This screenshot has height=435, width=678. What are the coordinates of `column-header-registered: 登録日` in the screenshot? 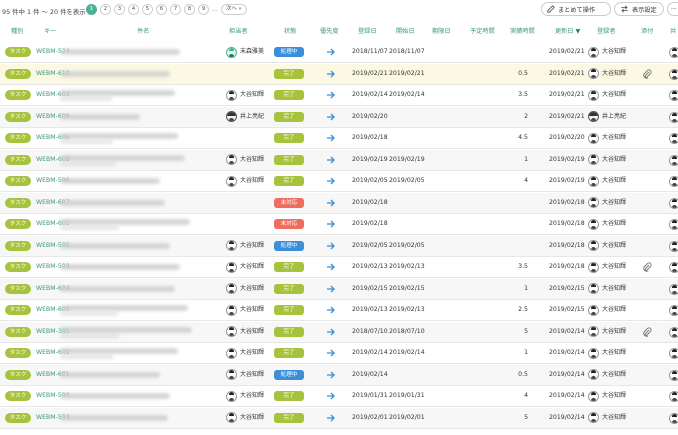 It's located at (367, 32).